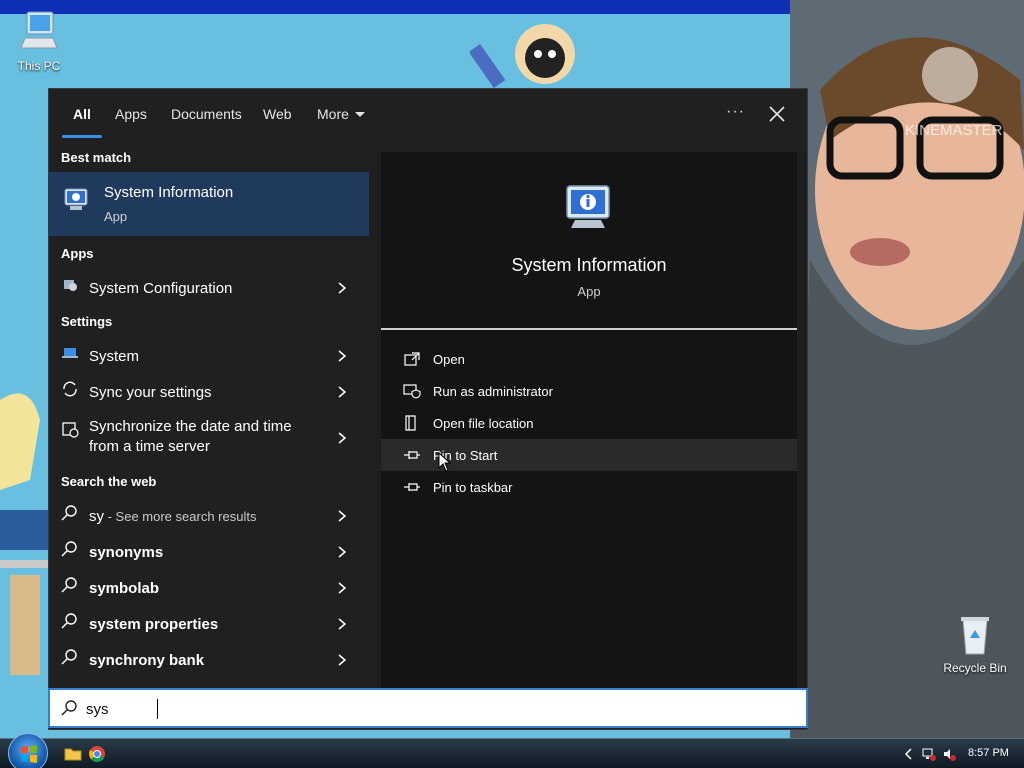  Describe the element at coordinates (206, 114) in the screenshot. I see `tab-documents: Documents` at that location.